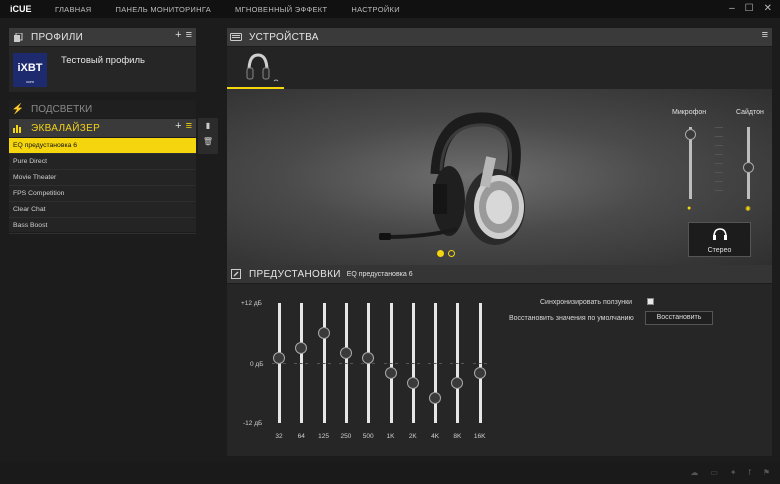 This screenshot has height=484, width=780. Describe the element at coordinates (733, 472) in the screenshot. I see `twitter-icon: ✦` at that location.